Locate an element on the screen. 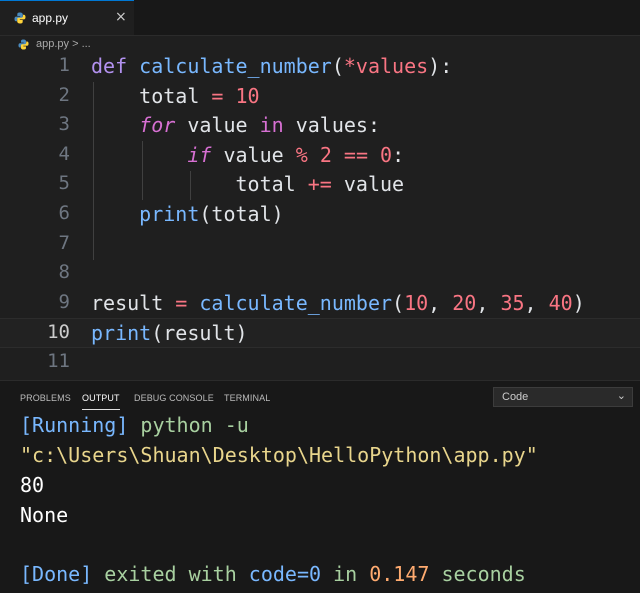 Image resolution: width=640 pixels, height=593 pixels. tab-terminal: TERMINAL is located at coordinates (247, 398).